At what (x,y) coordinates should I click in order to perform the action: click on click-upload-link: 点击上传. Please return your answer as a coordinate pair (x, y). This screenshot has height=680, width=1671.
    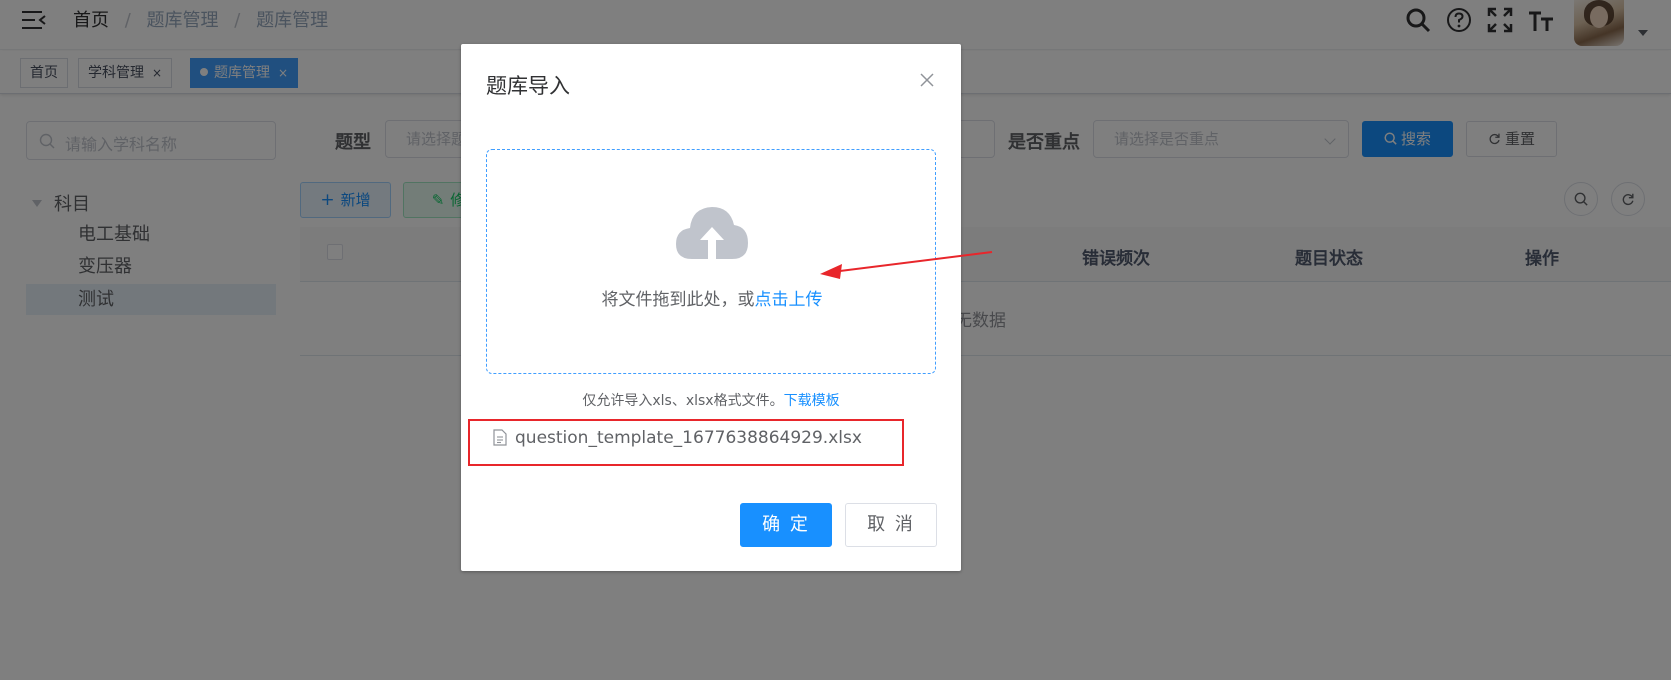
    Looking at the image, I should click on (789, 300).